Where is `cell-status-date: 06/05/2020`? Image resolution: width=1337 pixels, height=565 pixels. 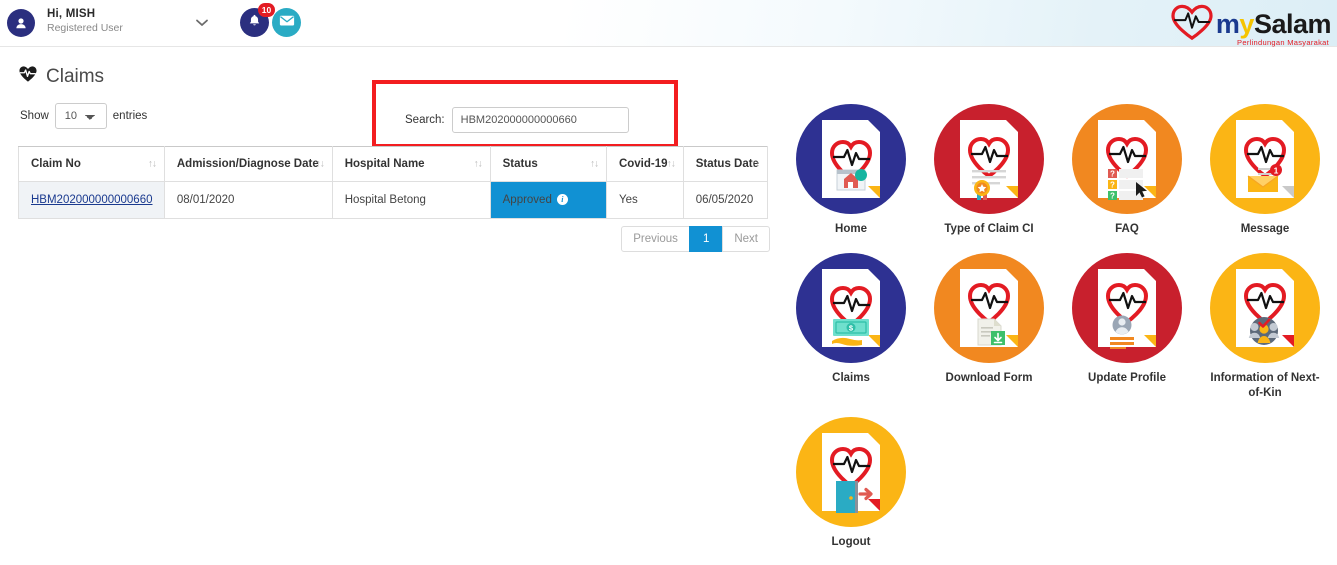
cell-status-date: 06/05/2020 is located at coordinates (725, 200).